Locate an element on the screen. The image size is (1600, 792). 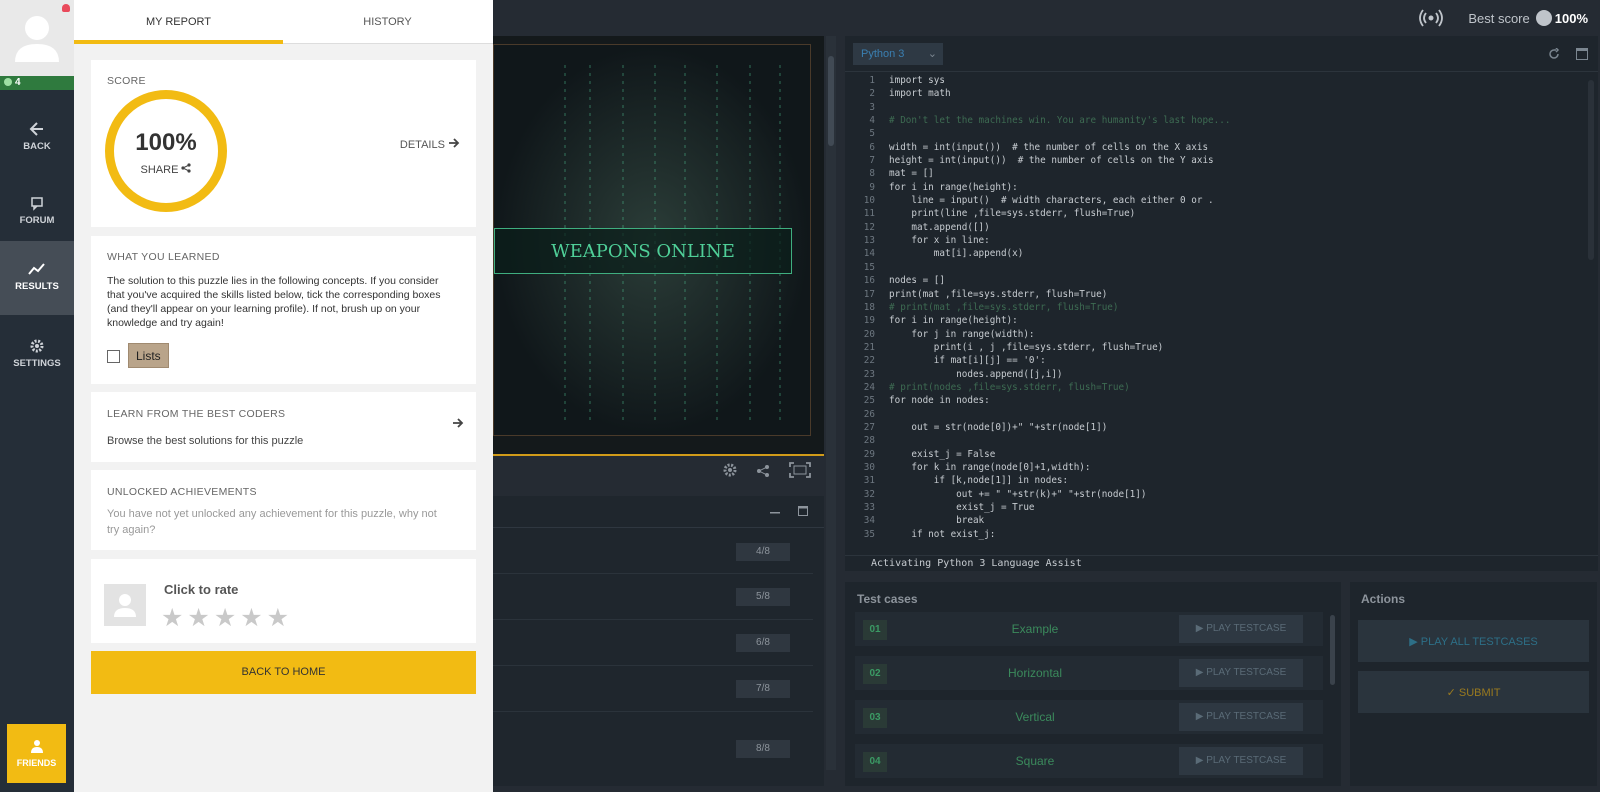
viewer-toolbar is located at coordinates (773, 472).